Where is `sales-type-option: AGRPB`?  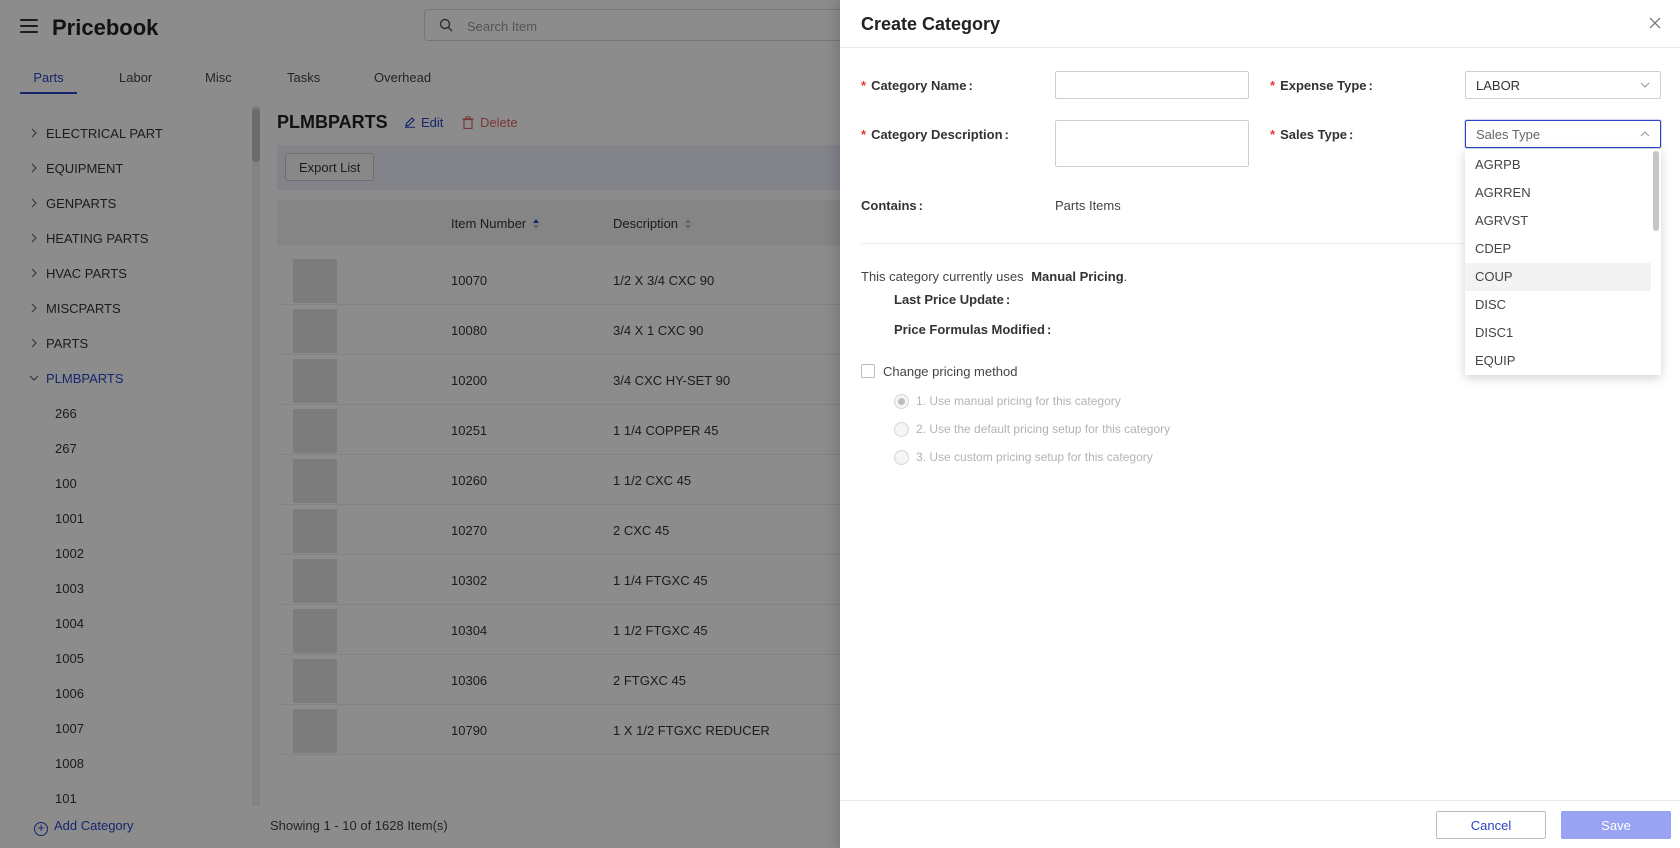
sales-type-option: AGRPB is located at coordinates (1558, 165).